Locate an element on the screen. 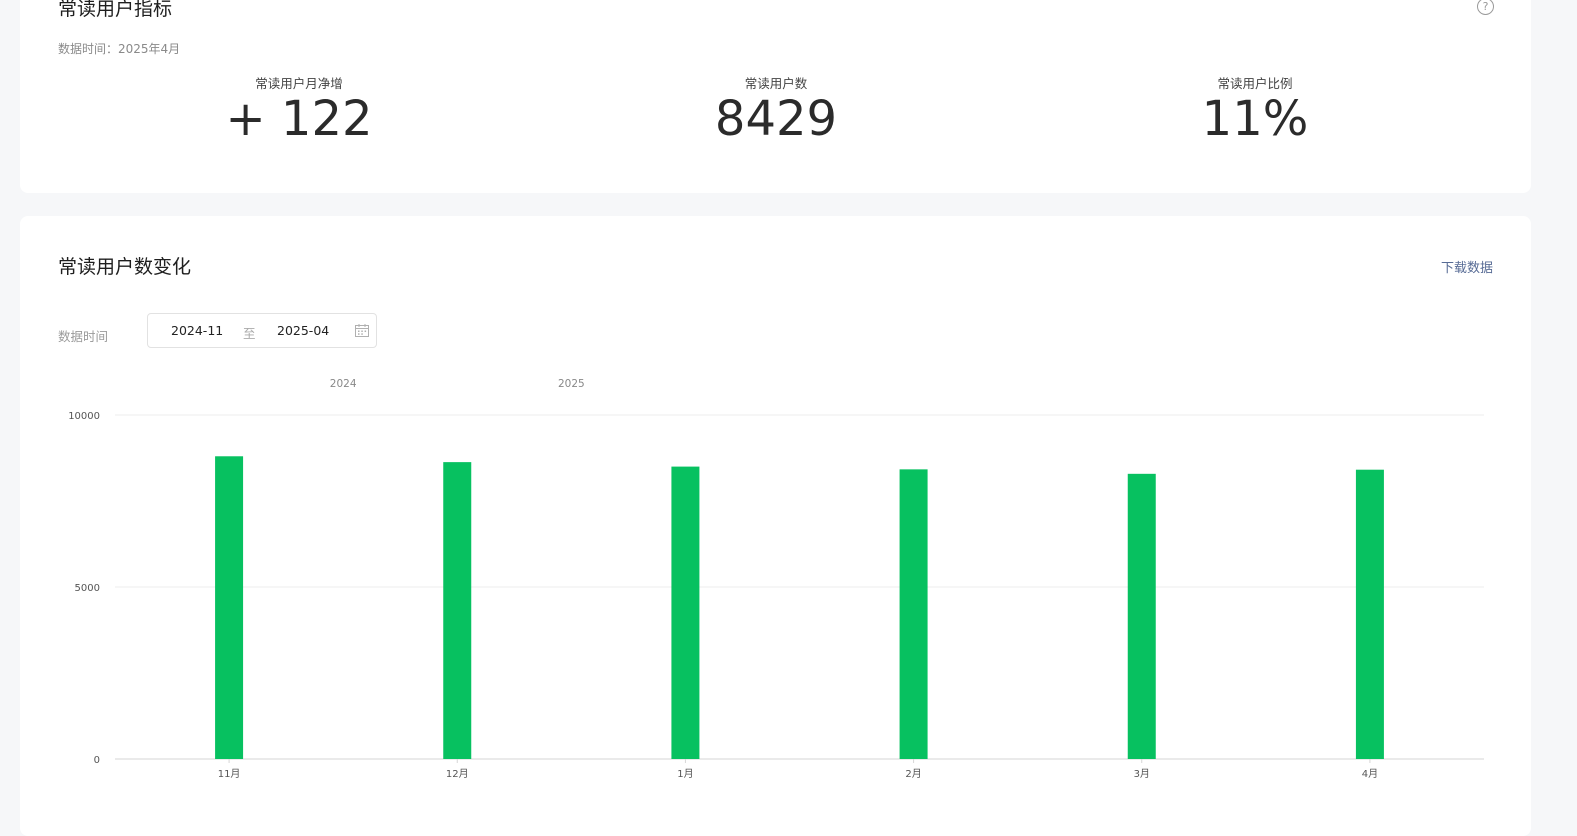 The width and height of the screenshot is (1577, 836). metric-value: + 122 is located at coordinates (299, 119).